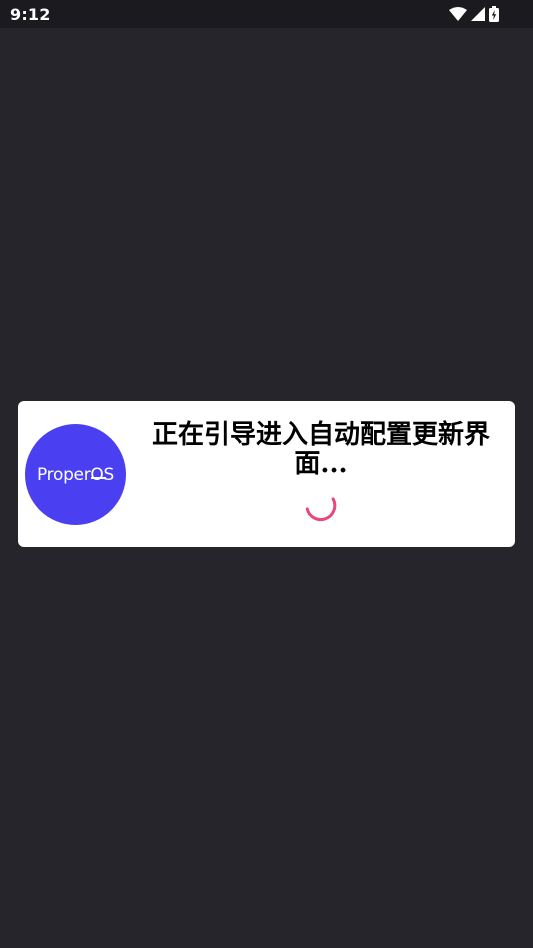 This screenshot has width=533, height=948. Describe the element at coordinates (478, 14) in the screenshot. I see `cellular-signal-icon` at that location.